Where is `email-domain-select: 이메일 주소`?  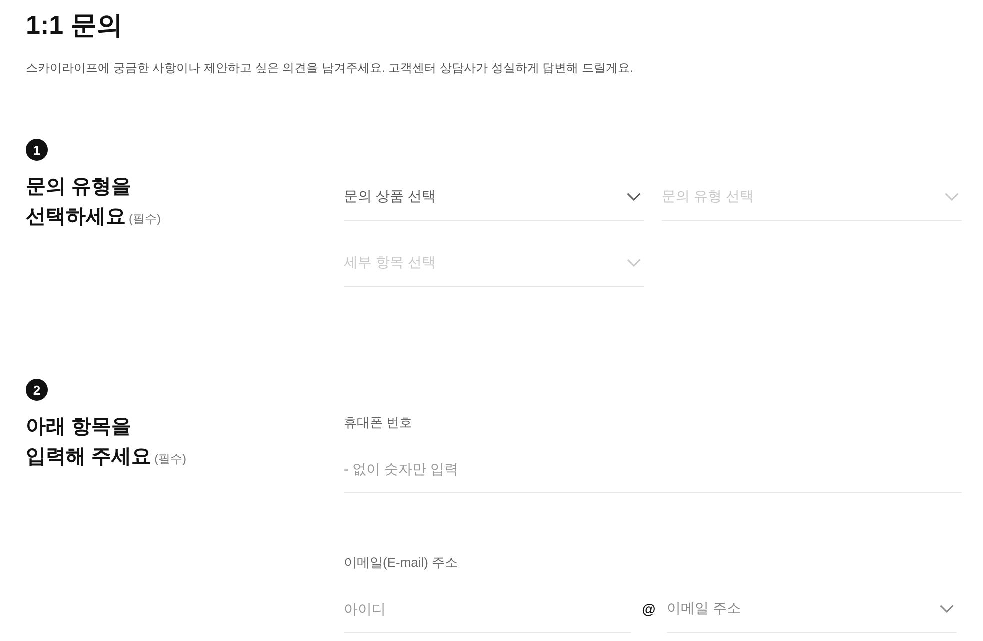
email-domain-select: 이메일 주소 is located at coordinates (812, 609).